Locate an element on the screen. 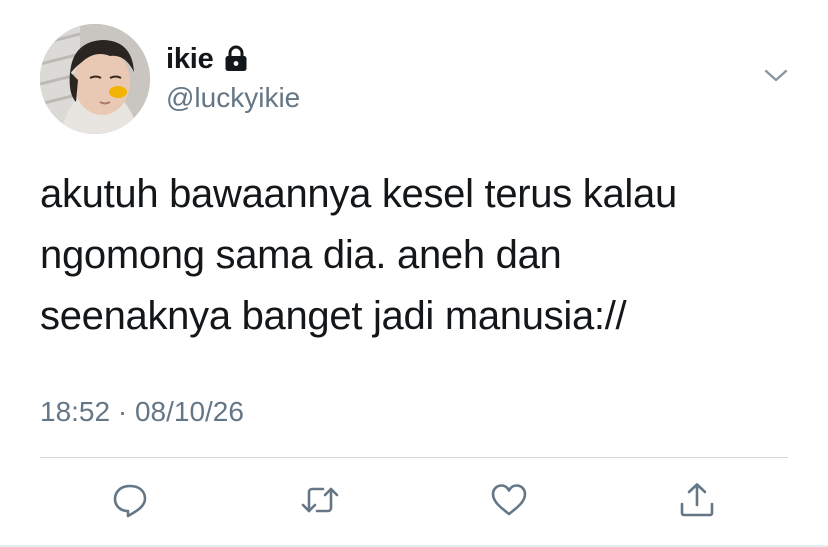 The height and width of the screenshot is (547, 828). lock-icon is located at coordinates (236, 59).